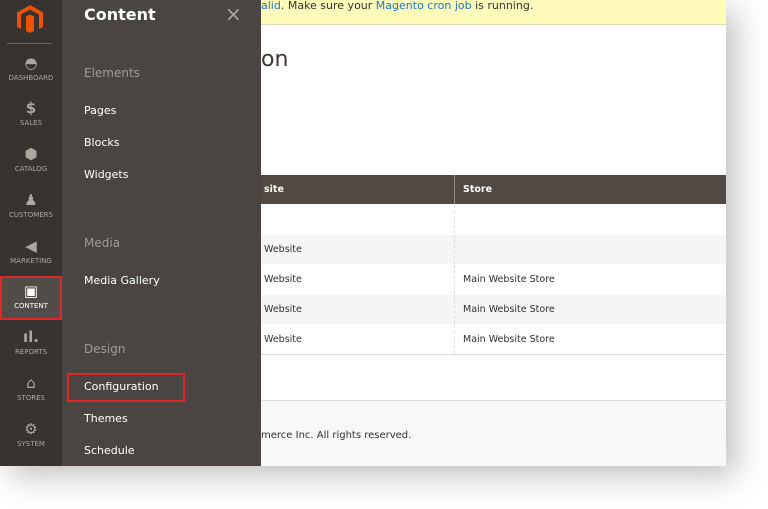  Describe the element at coordinates (105, 349) in the screenshot. I see `group-design: Design` at that location.